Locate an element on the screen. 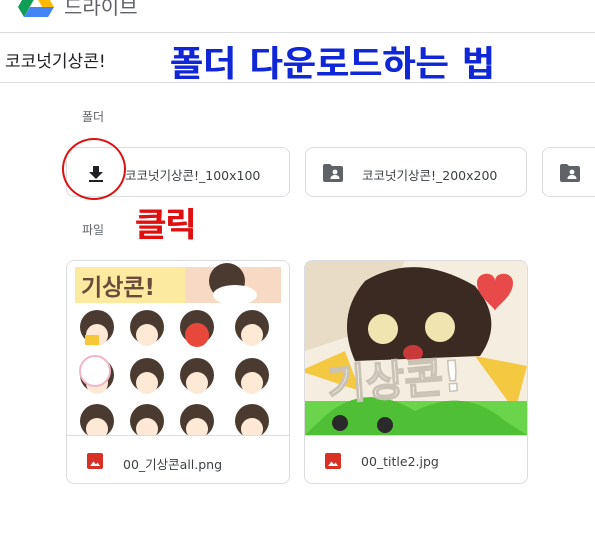  overlay-title: 폴더 다운로드하는 법 is located at coordinates (333, 65).